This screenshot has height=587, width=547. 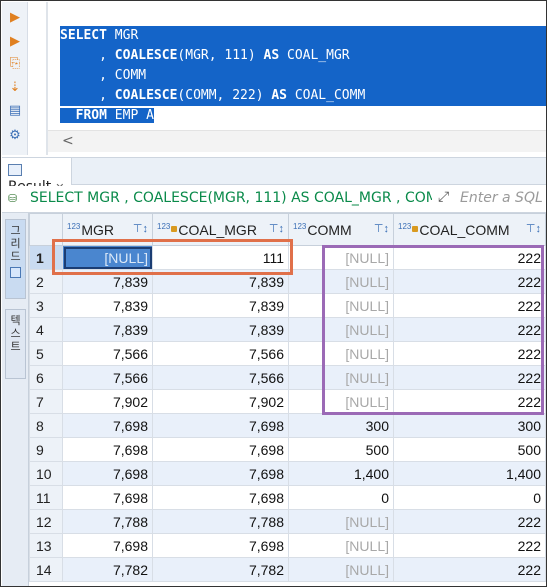 I want to click on code-line: , COALESCE(COMM, 222) AS COAL_COMM, so click(x=303, y=96).